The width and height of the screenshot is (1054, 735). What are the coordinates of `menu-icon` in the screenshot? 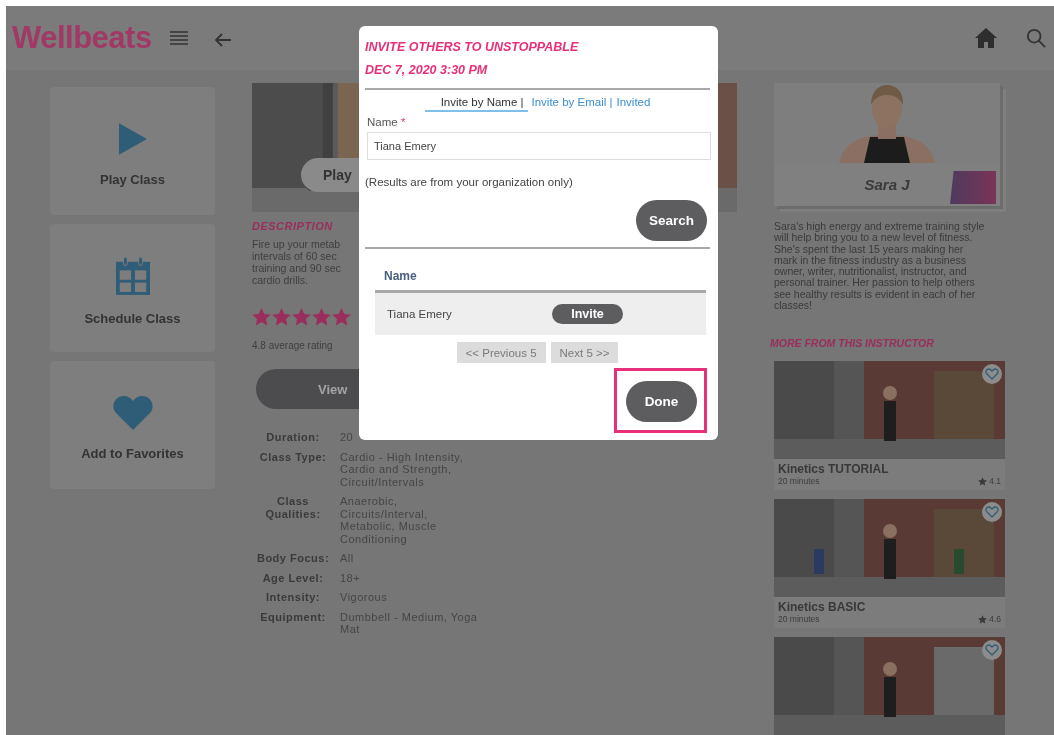 It's located at (178, 38).